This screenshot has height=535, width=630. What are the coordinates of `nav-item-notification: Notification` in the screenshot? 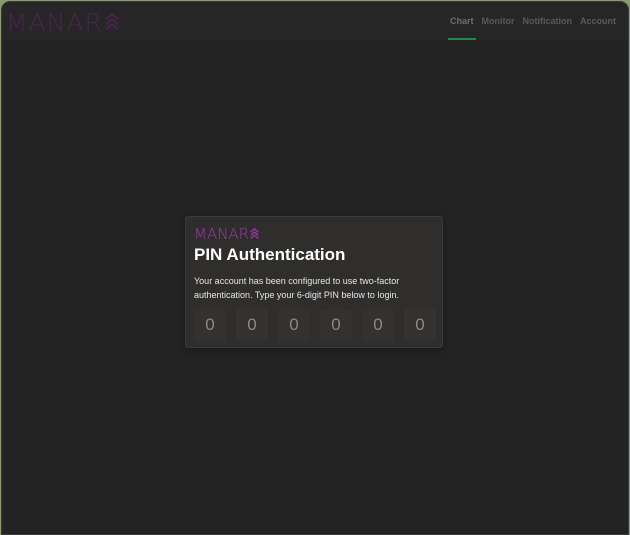 It's located at (548, 21).